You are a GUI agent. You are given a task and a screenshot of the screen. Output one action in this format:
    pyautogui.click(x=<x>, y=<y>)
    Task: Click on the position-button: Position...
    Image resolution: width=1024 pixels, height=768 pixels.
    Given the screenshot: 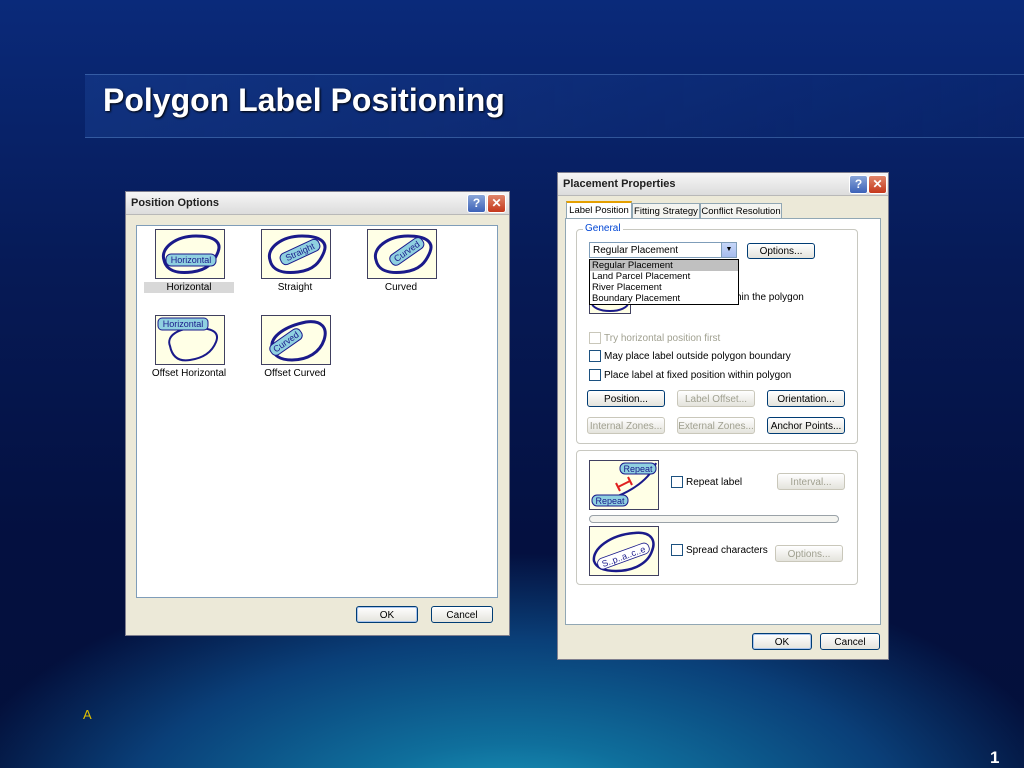 What is the action you would take?
    pyautogui.click(x=626, y=398)
    